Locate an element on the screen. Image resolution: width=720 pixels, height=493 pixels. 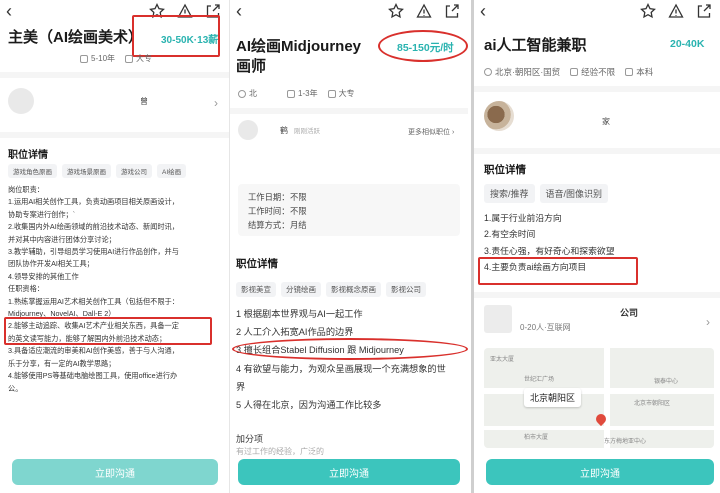
desc-line: 2.收集国内外AI绘画领域的前沿技术动态、新闻时讯， is located at coordinates (93, 227).